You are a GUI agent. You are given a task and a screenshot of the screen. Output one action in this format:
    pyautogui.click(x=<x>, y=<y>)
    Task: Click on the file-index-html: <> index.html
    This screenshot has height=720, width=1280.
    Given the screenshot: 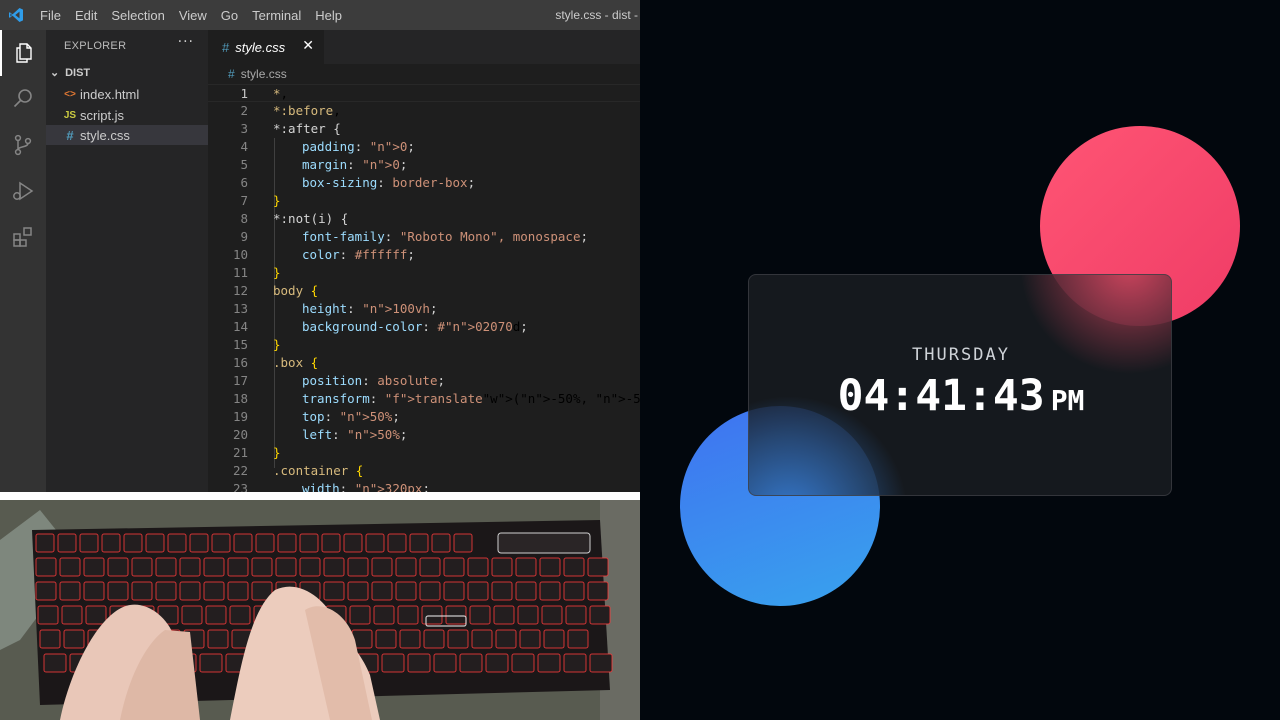 What is the action you would take?
    pyautogui.click(x=127, y=94)
    